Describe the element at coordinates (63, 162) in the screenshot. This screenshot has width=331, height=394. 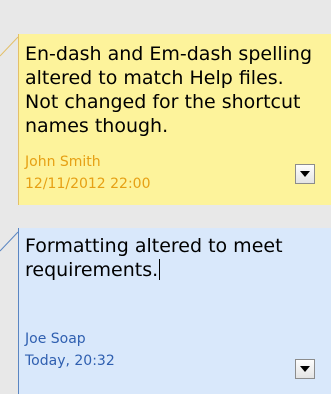
I see `comment-author: John Smith` at that location.